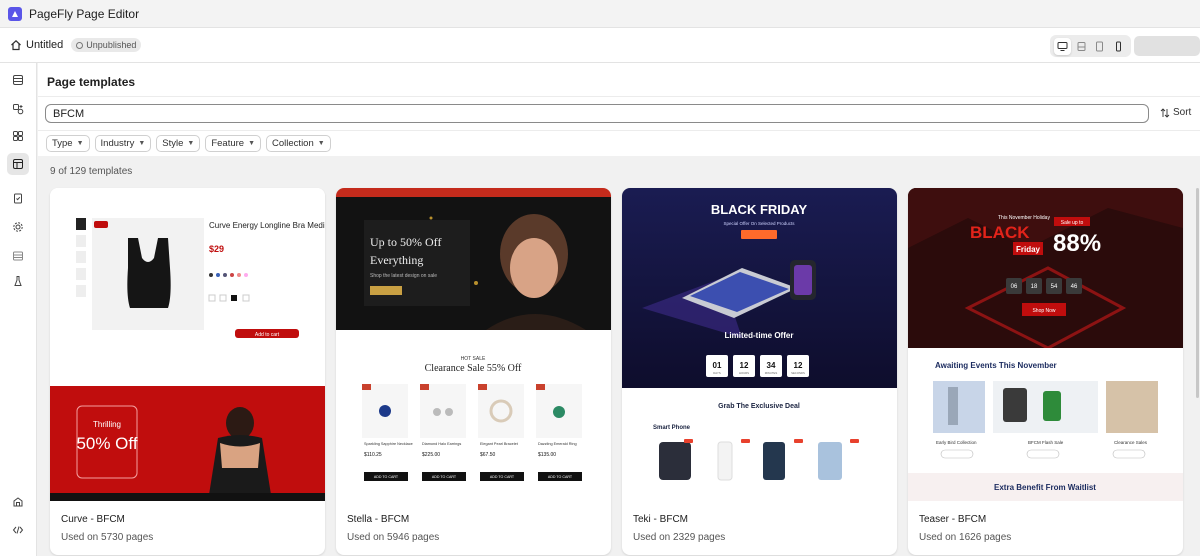 The height and width of the screenshot is (556, 1200). I want to click on gear-icon, so click(18, 227).